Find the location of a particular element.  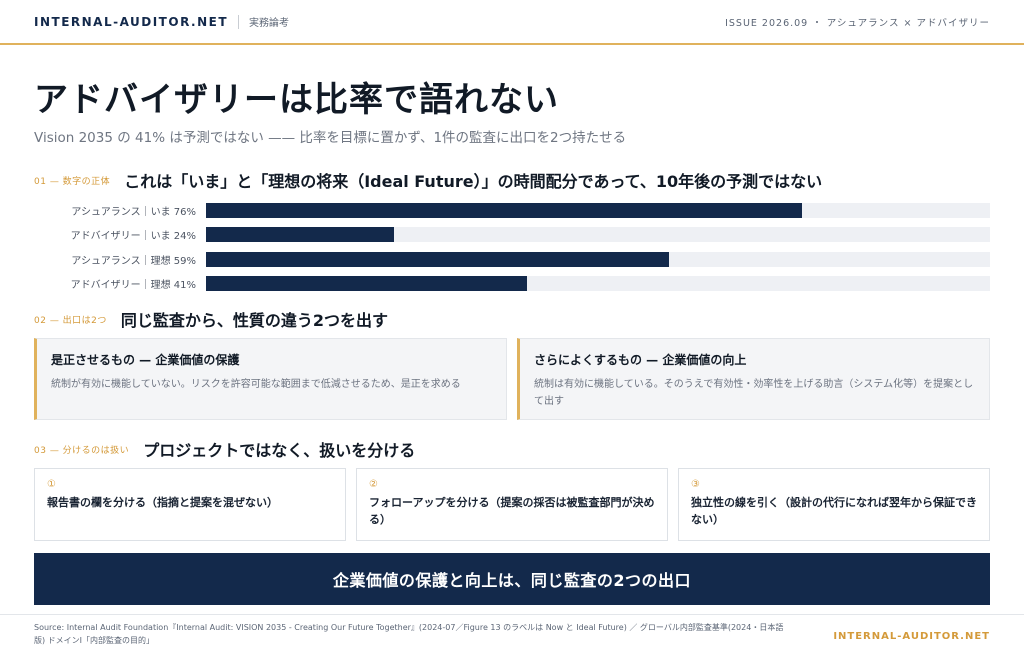

card-number: ① is located at coordinates (51, 484).